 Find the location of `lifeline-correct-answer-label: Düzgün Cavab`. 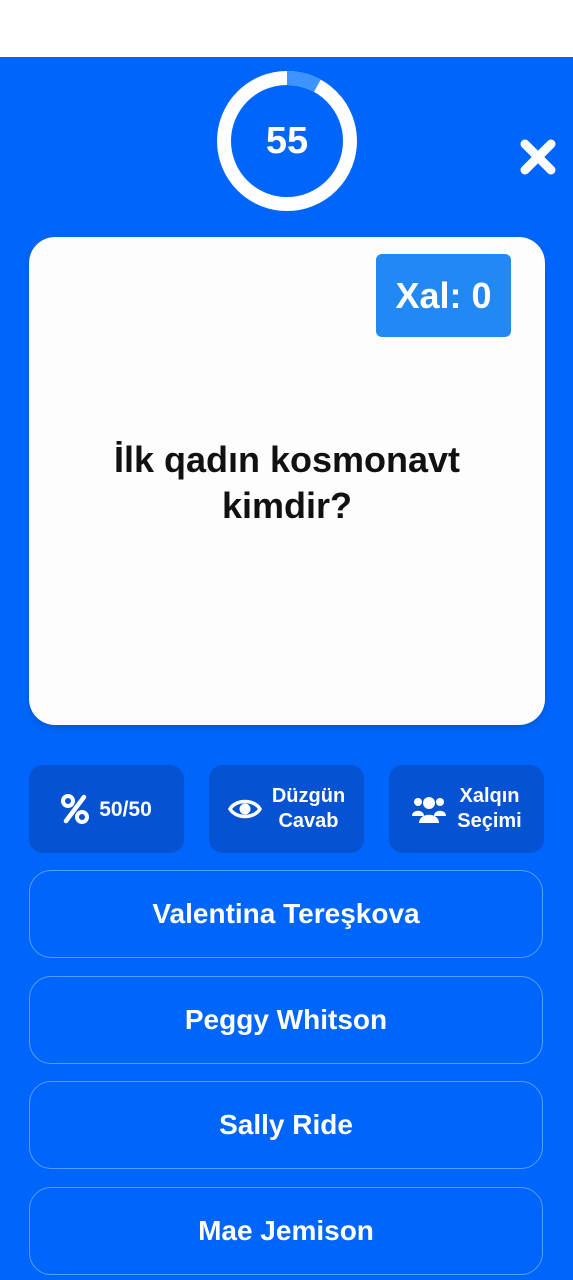

lifeline-correct-answer-label: Düzgün Cavab is located at coordinates (308, 809).